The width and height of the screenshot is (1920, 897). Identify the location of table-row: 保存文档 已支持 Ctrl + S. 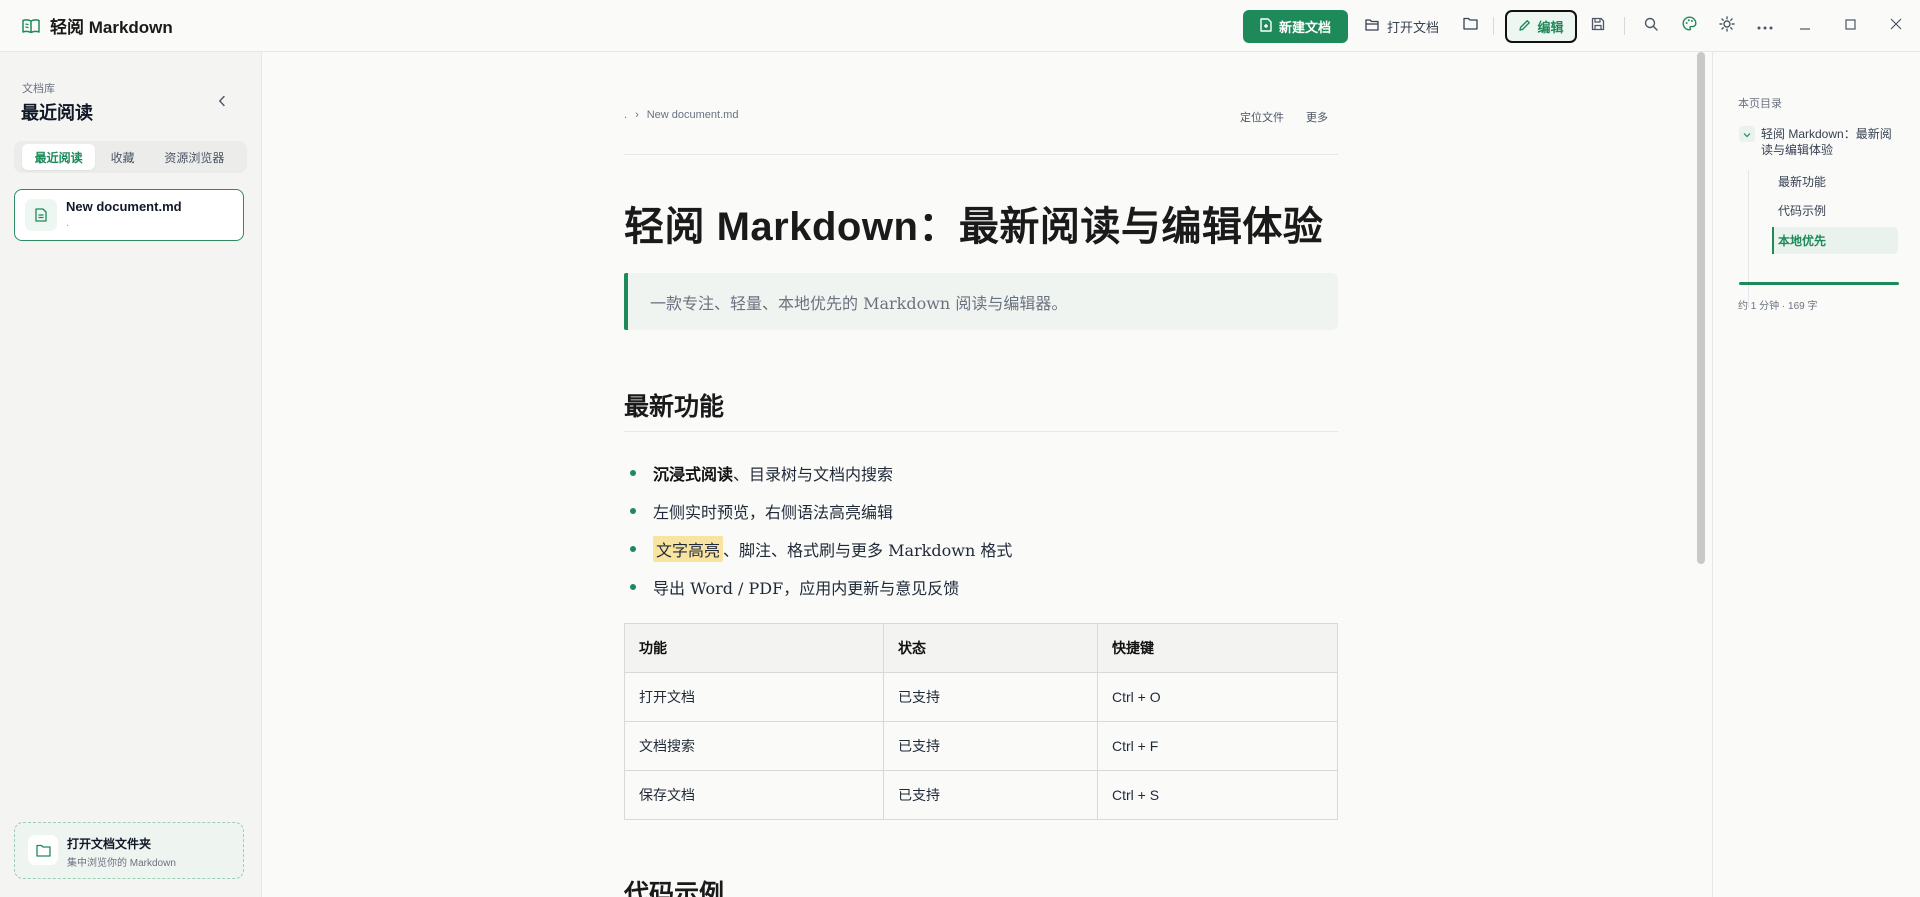
(981, 795).